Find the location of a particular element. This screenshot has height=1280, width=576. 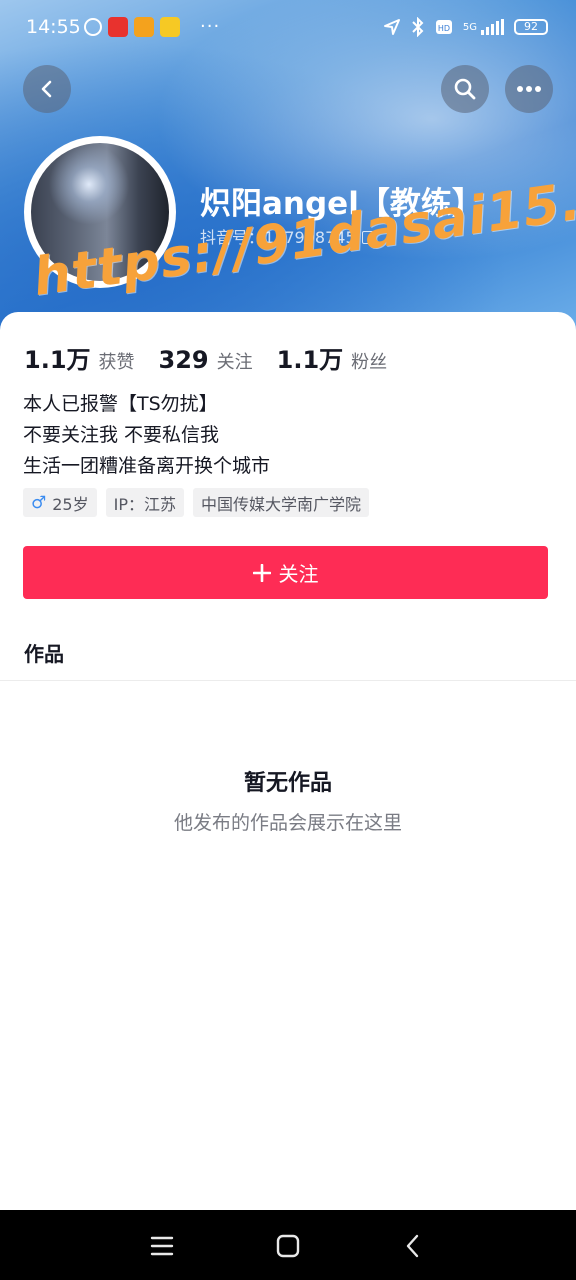

status-more-dots: ··· is located at coordinates (210, 26).